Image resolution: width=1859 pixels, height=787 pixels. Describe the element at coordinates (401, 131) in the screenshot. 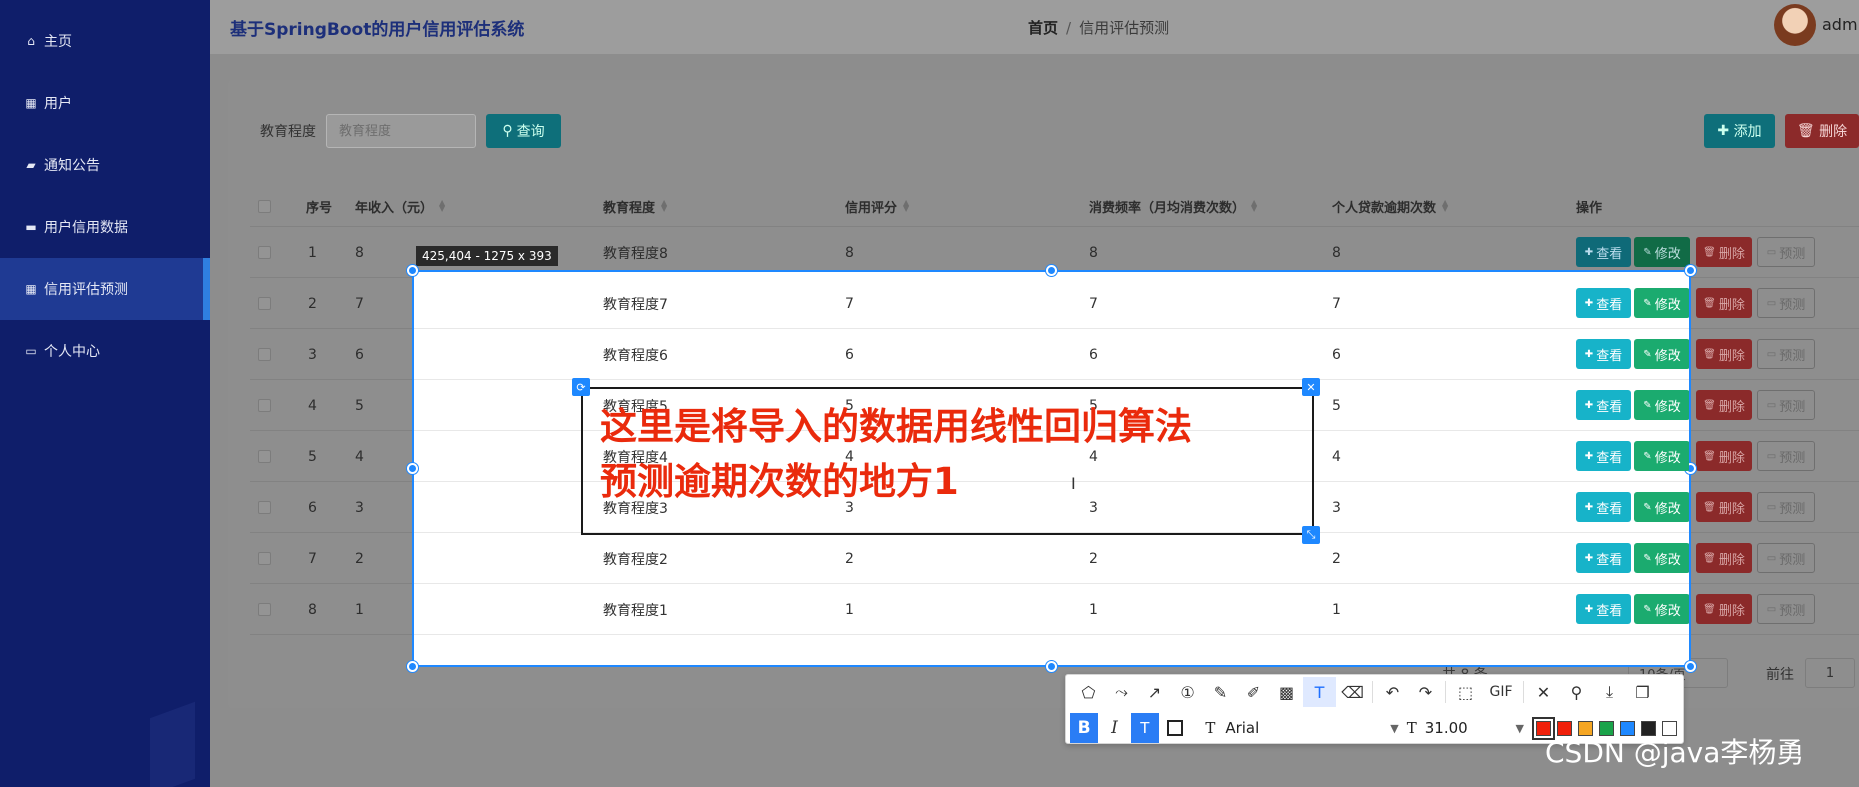

I see `education-search-input` at that location.